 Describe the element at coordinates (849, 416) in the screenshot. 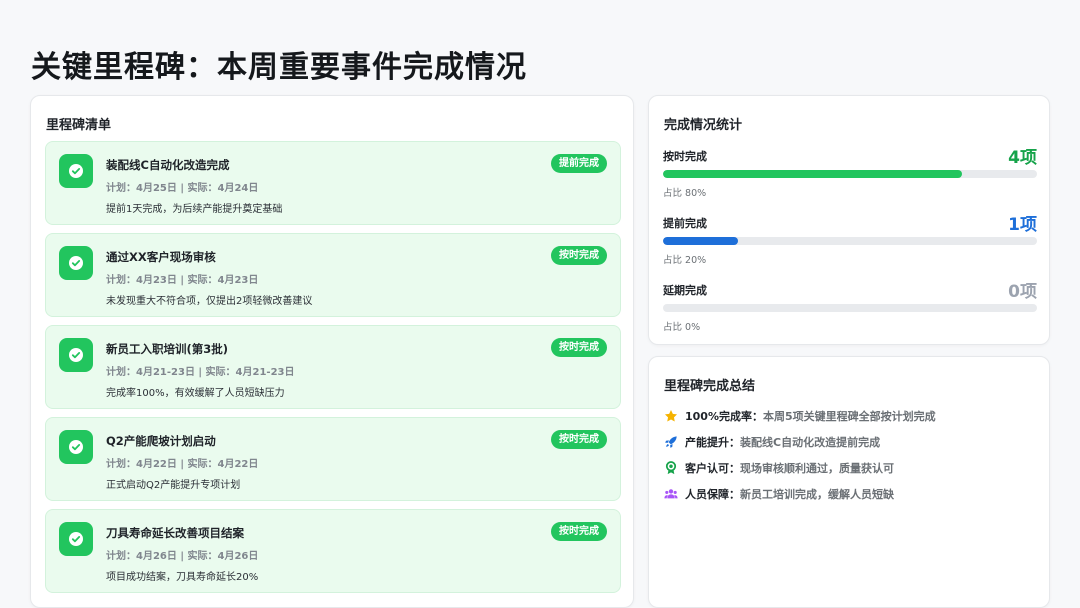

I see `summary-text: 本周5项关键里程碑全部按计划完成` at that location.